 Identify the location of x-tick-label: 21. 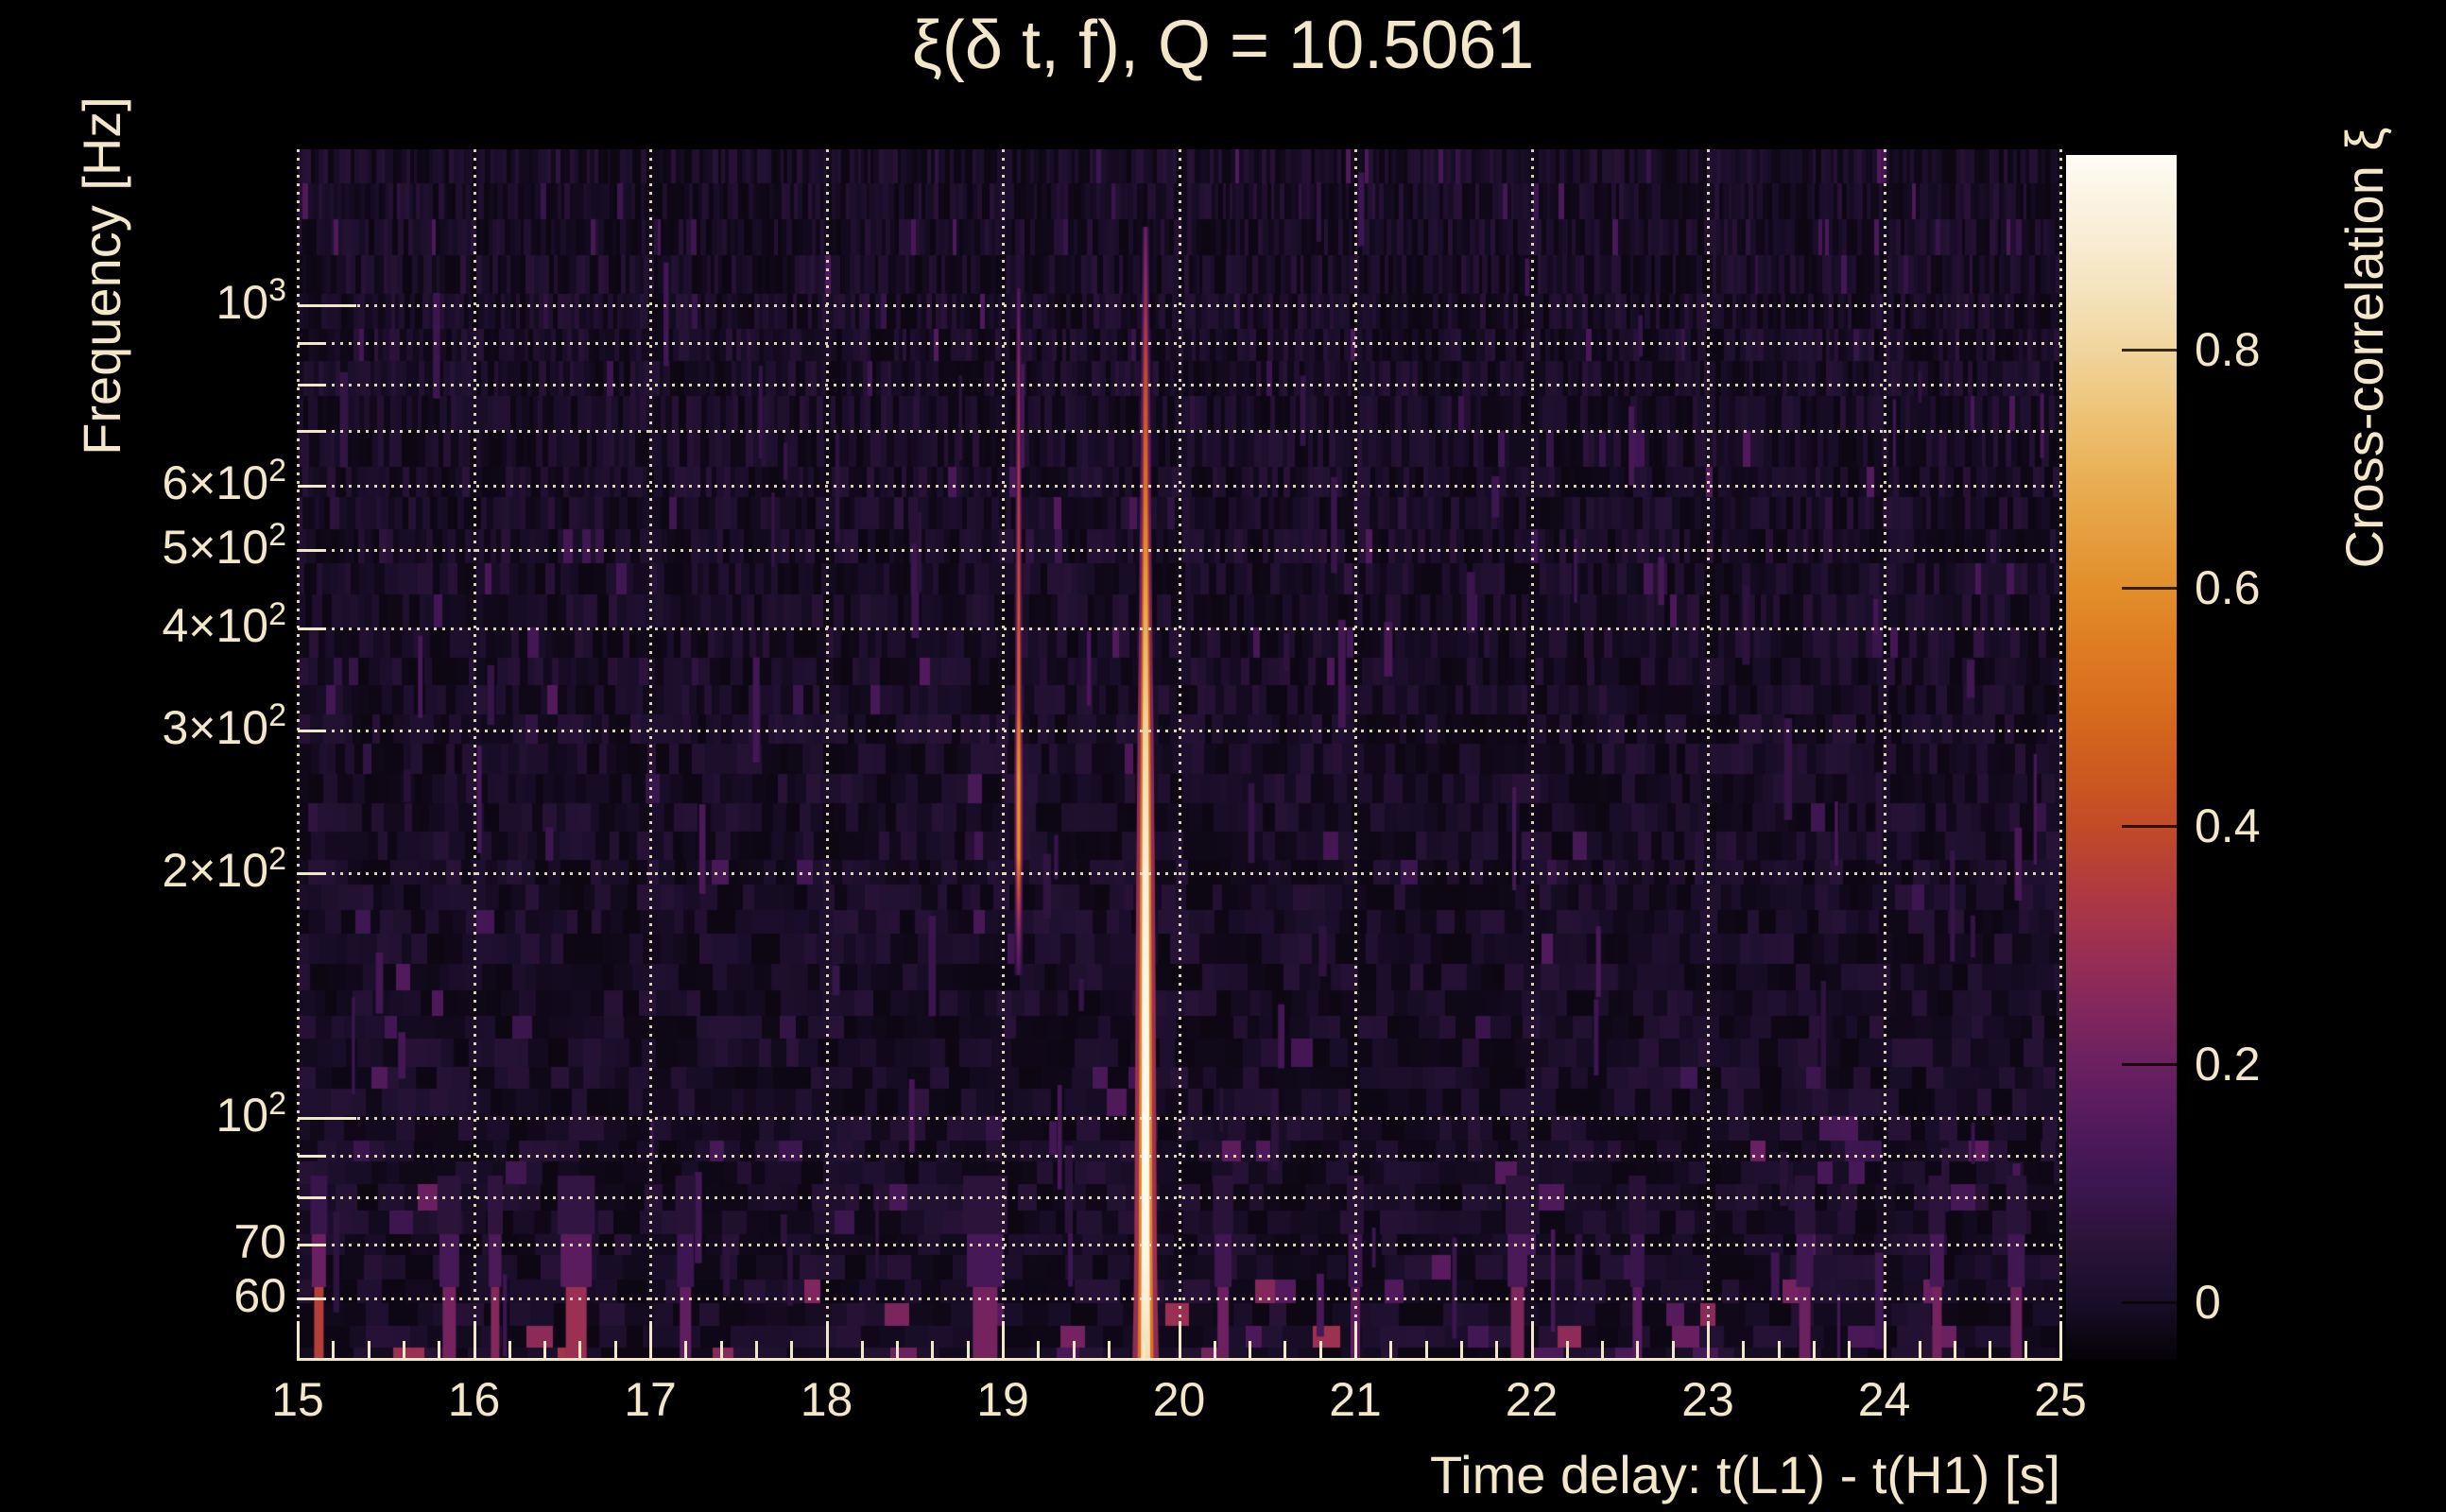
(1355, 1399).